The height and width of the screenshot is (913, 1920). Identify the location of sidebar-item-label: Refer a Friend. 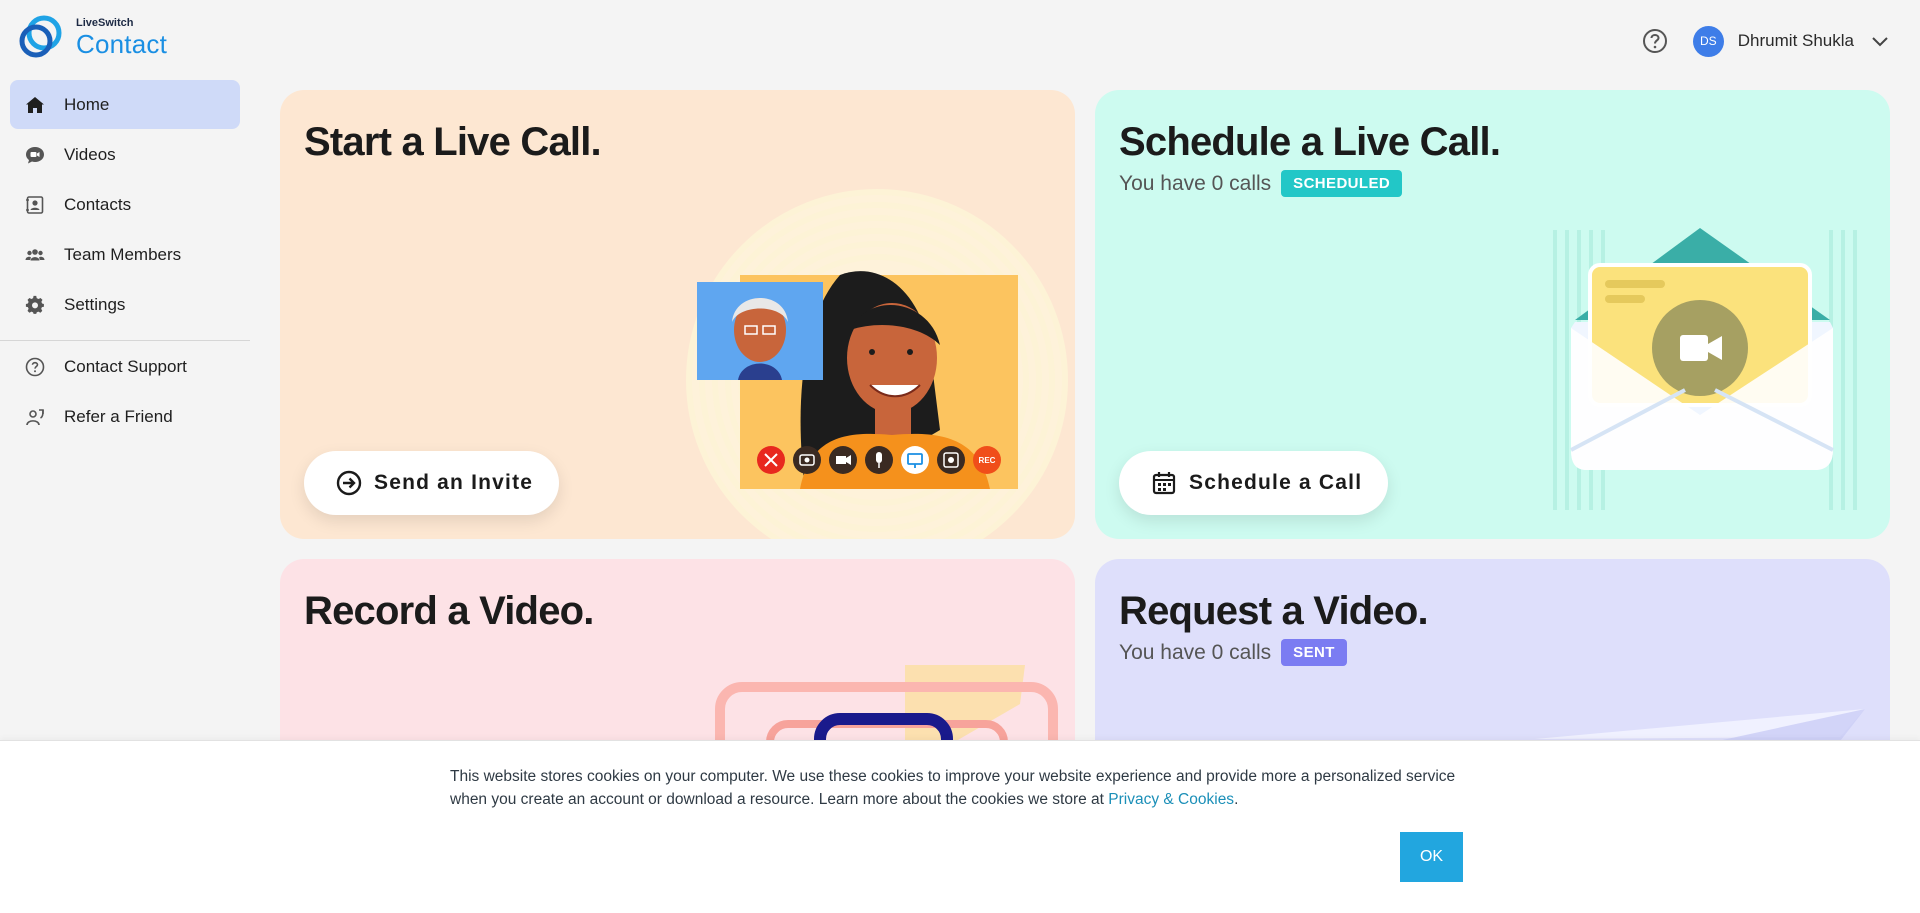
(118, 416).